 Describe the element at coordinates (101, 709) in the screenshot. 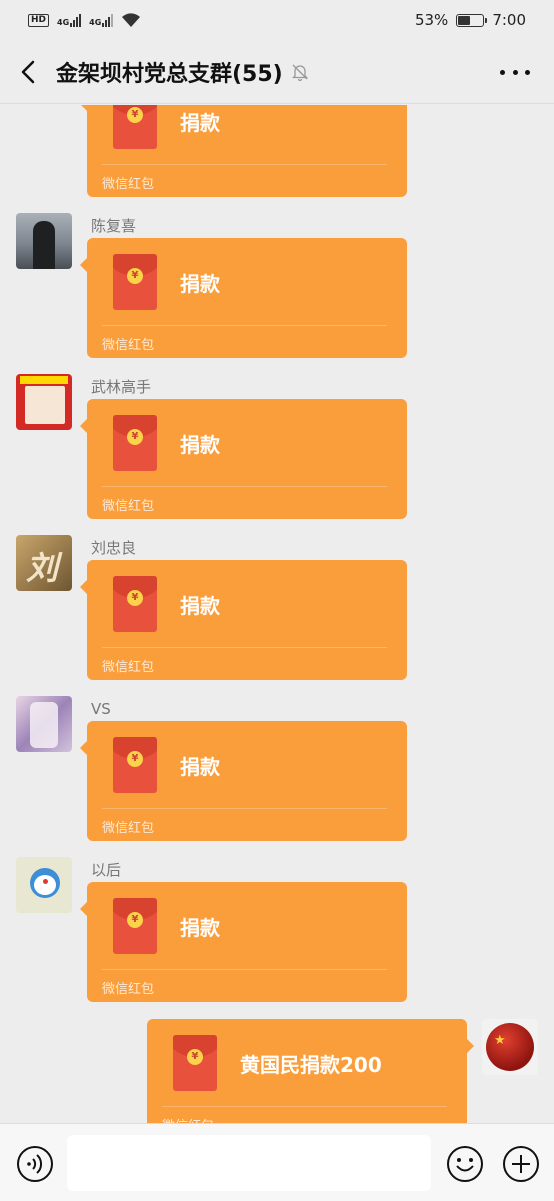

I see `sender-name: VS` at that location.